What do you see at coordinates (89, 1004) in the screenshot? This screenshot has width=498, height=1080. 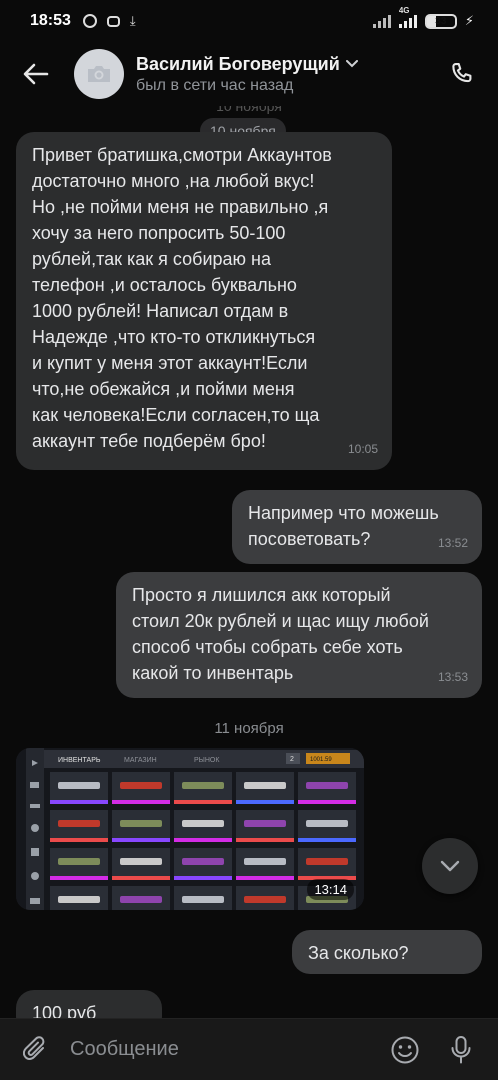 I see `message-incoming: 100 руб 14:15` at bounding box center [89, 1004].